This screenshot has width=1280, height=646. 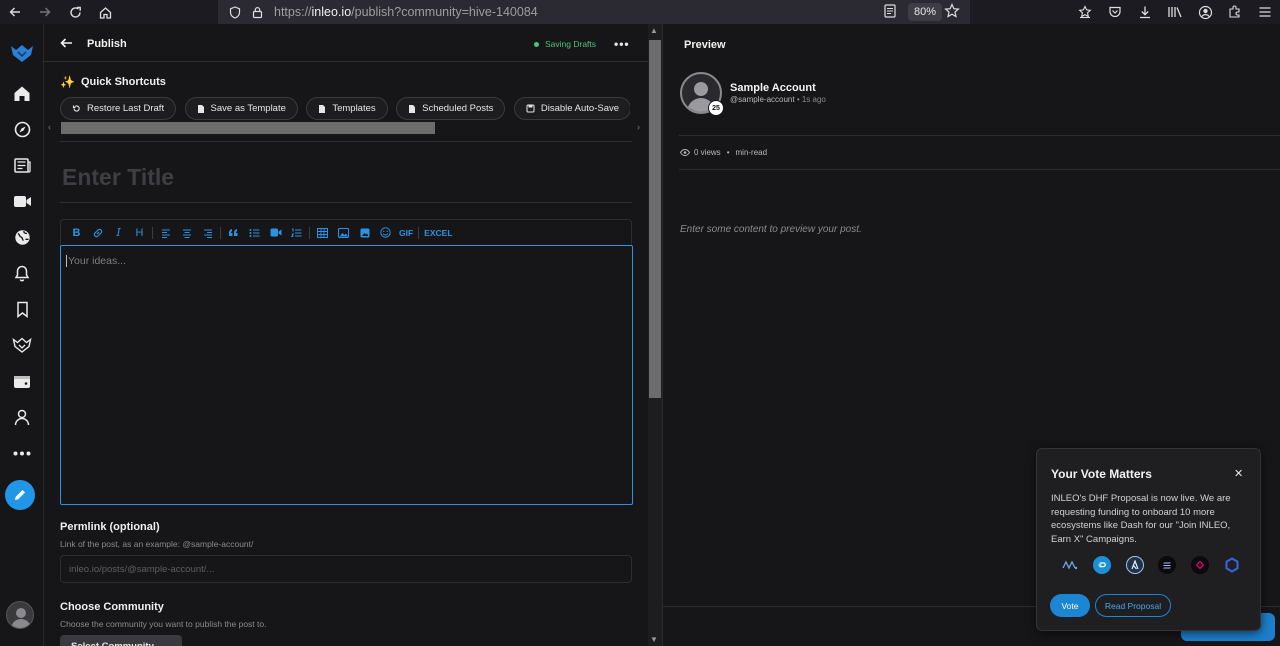 I want to click on restore-last-draft-button: Restore Last Draft, so click(x=118, y=108).